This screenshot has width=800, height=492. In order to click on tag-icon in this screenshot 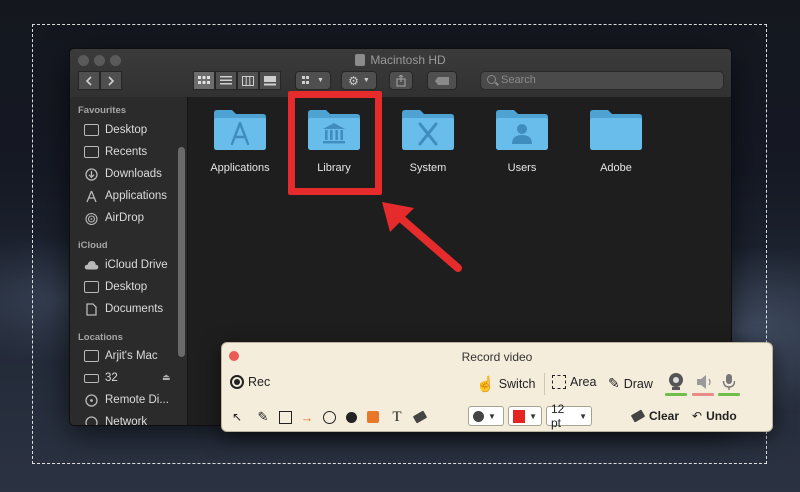, I will do `click(442, 80)`.